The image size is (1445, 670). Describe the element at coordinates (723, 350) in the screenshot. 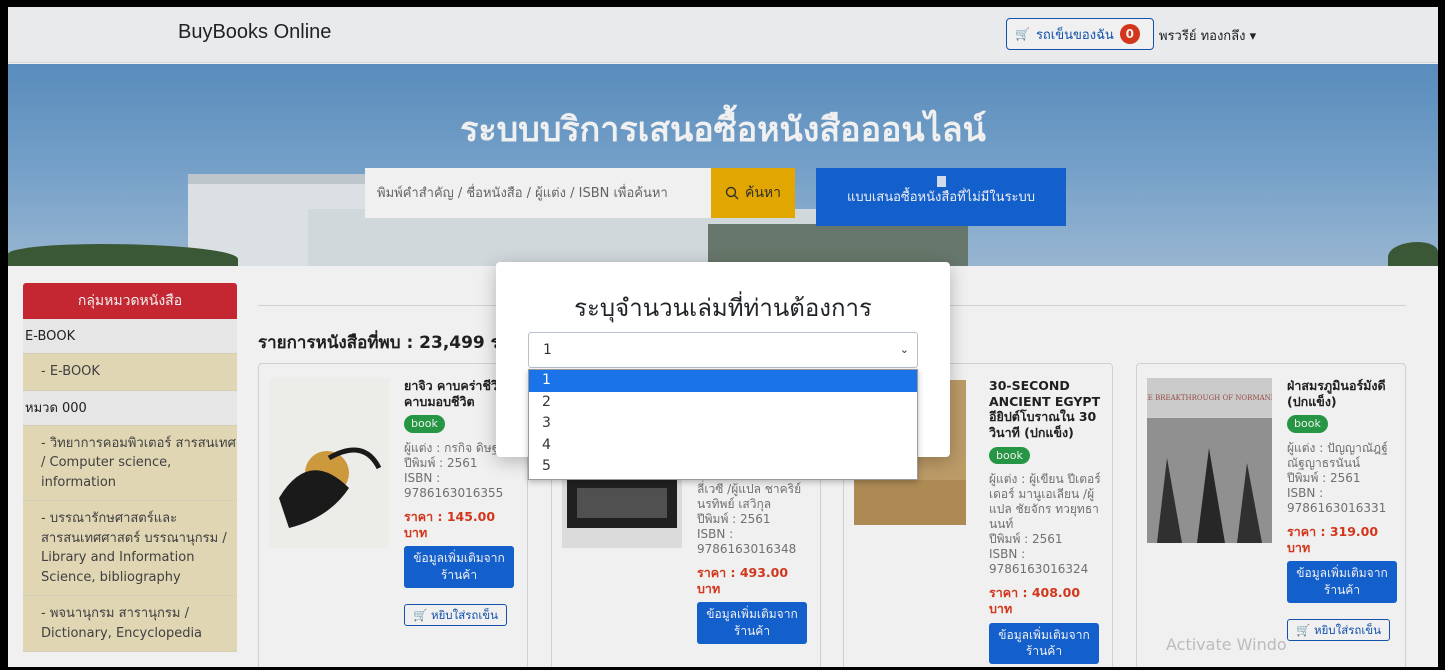

I see `quantity-select: 1 ⌄` at that location.